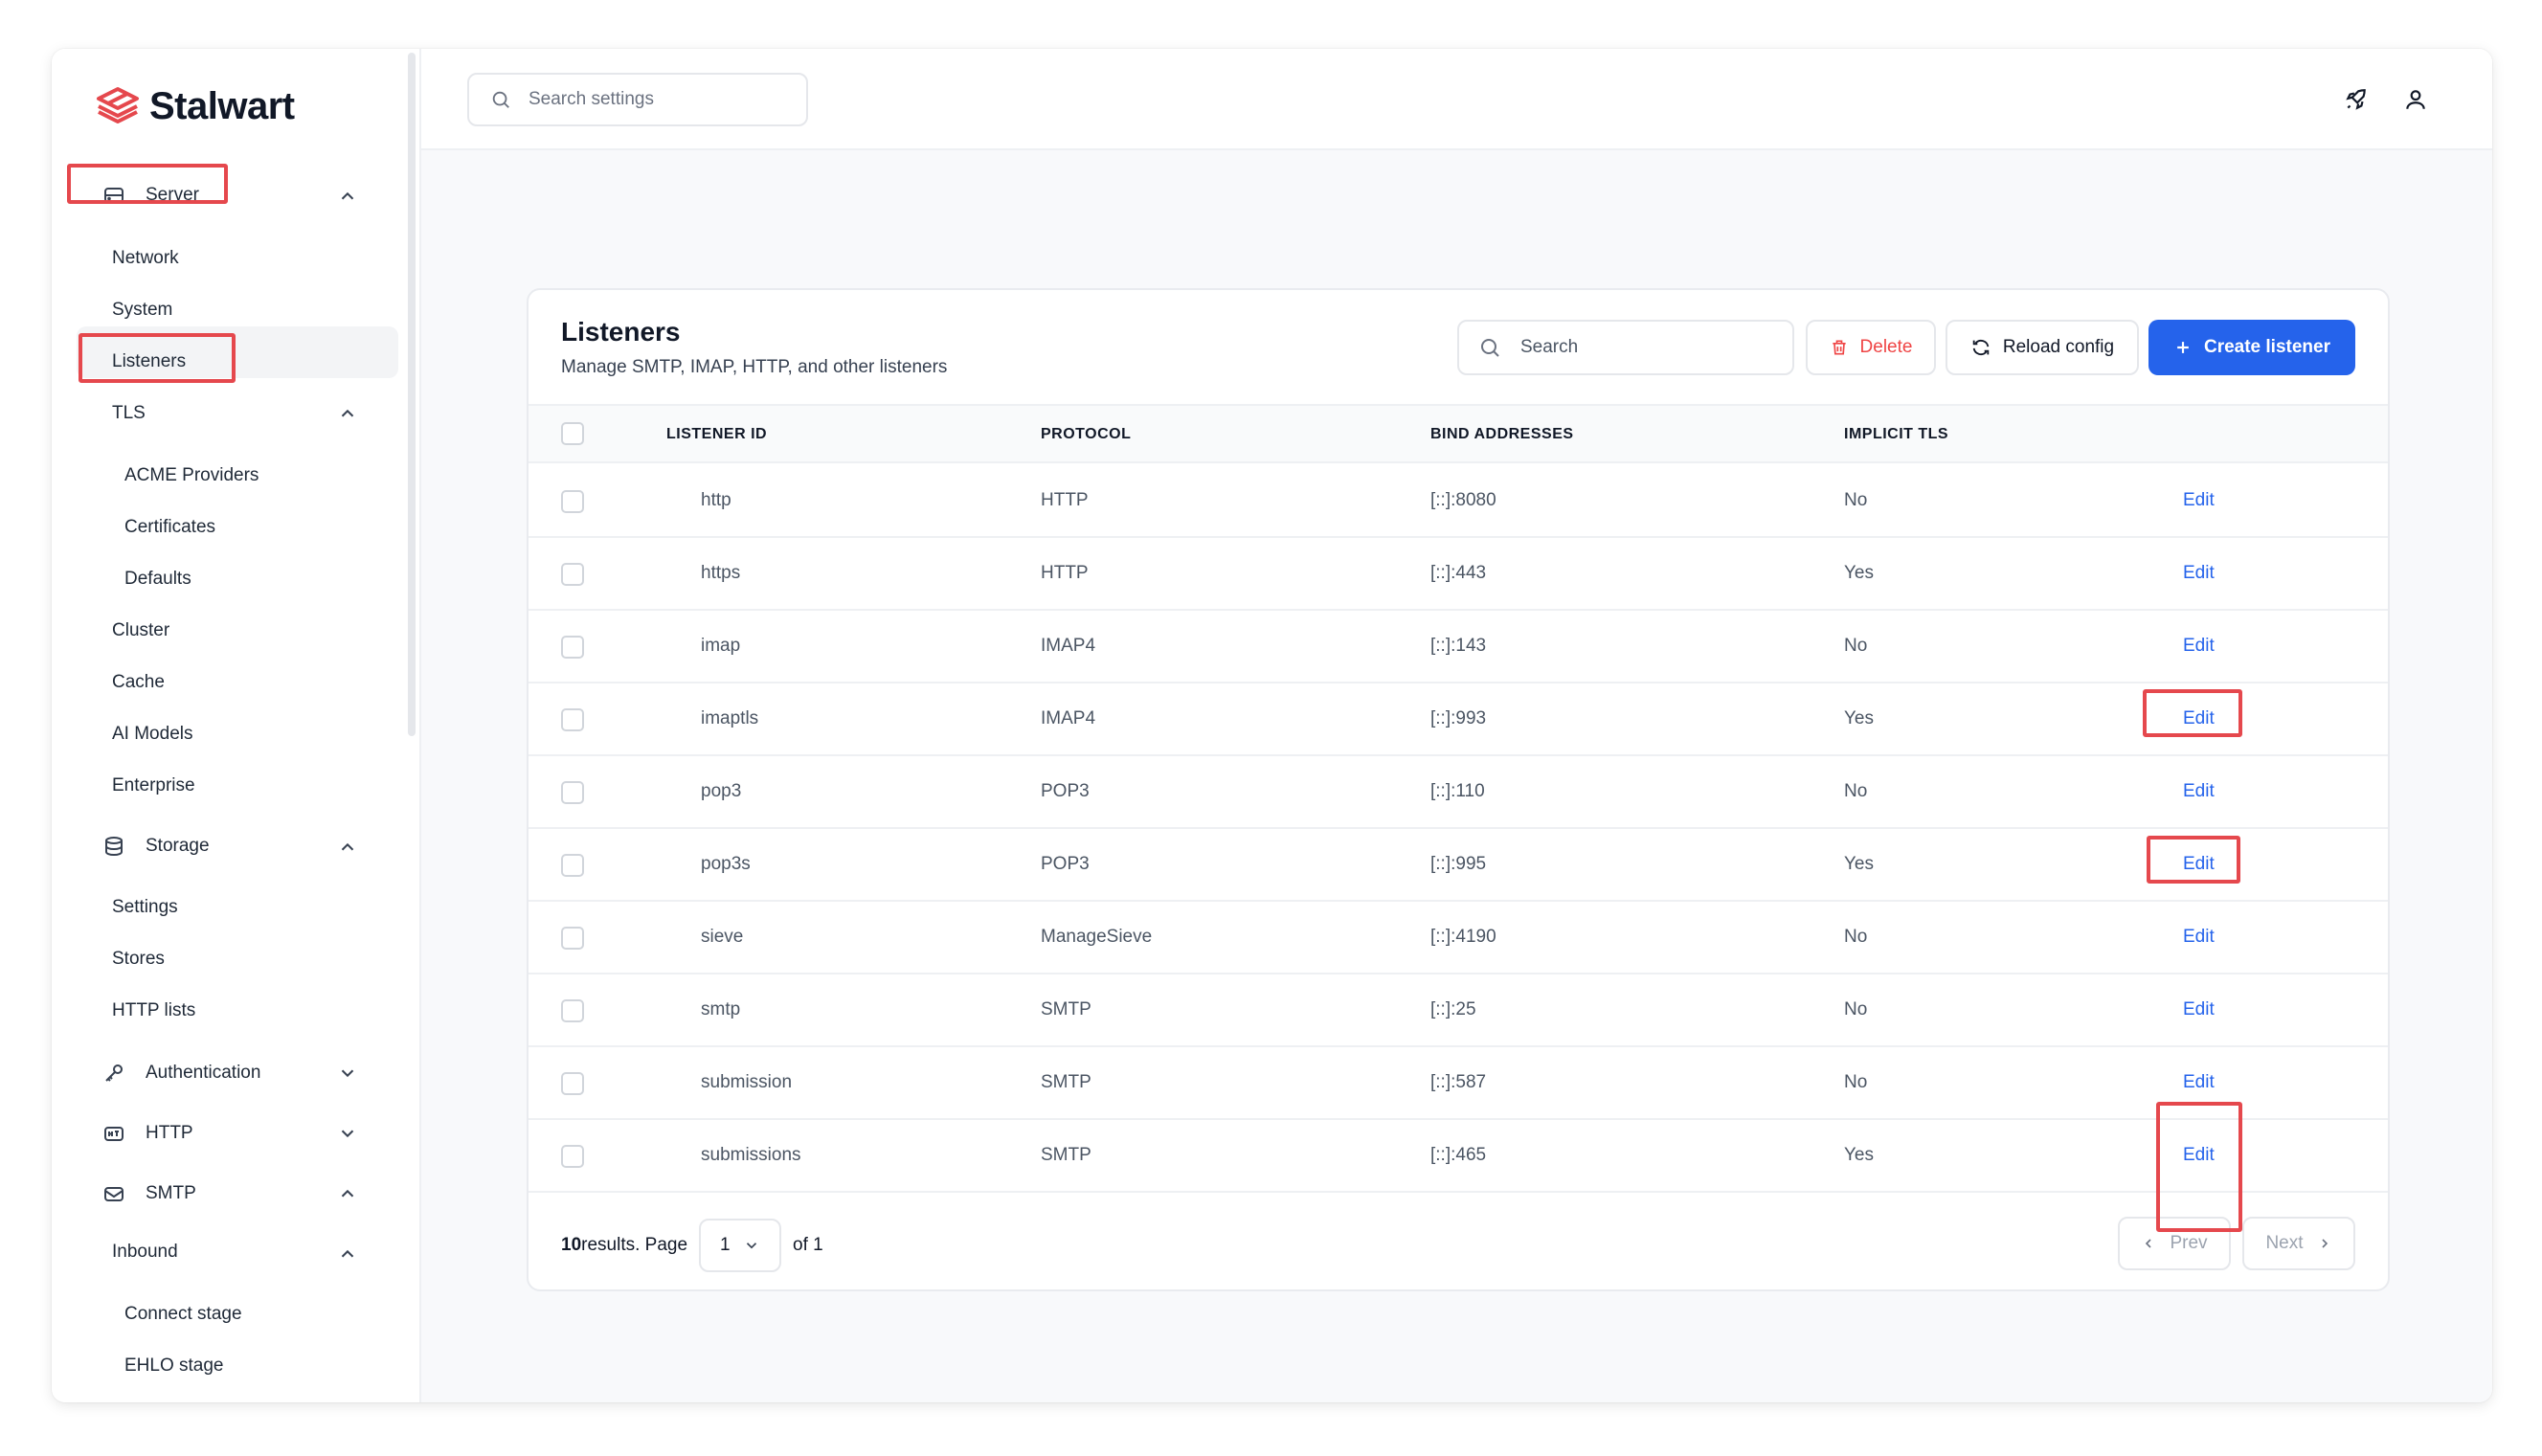  What do you see at coordinates (195, 107) in the screenshot?
I see `logo: Stalwart` at bounding box center [195, 107].